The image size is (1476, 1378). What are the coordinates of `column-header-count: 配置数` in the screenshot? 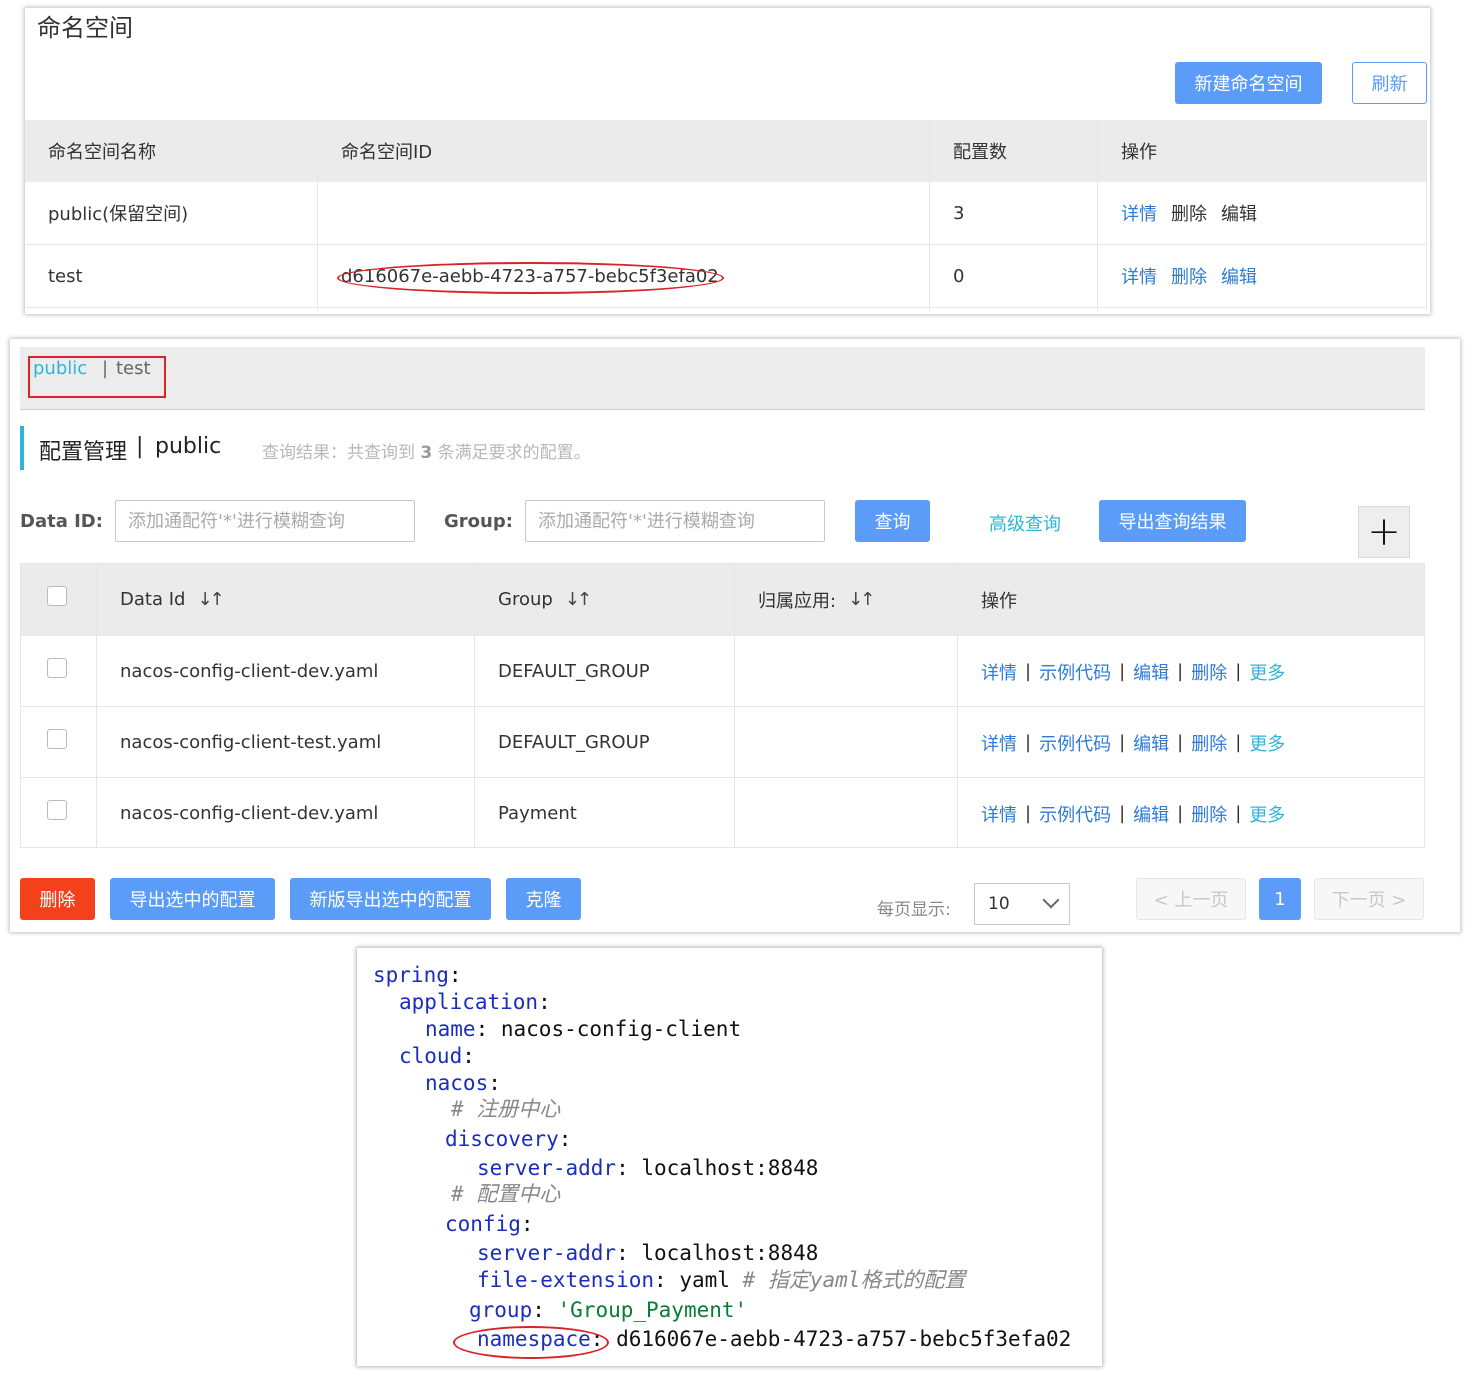 It's located at (980, 152).